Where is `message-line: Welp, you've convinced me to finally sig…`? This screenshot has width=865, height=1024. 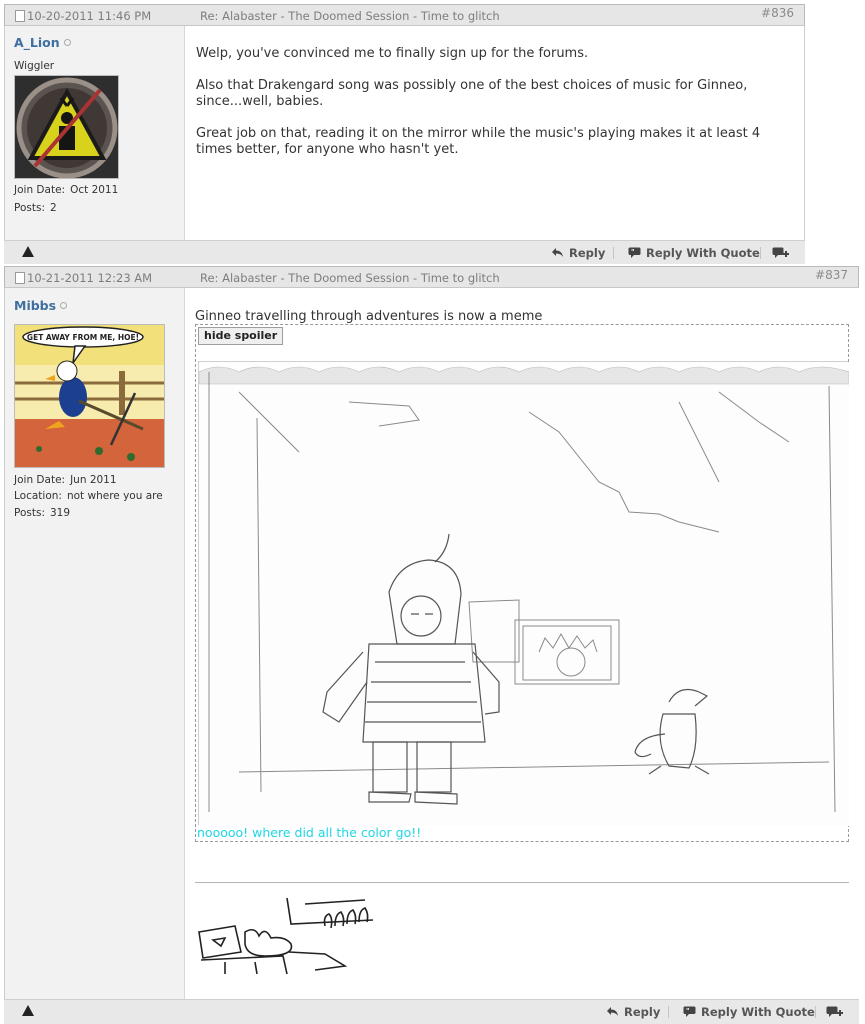
message-line: Welp, you've convinced me to finally sig… is located at coordinates (392, 53).